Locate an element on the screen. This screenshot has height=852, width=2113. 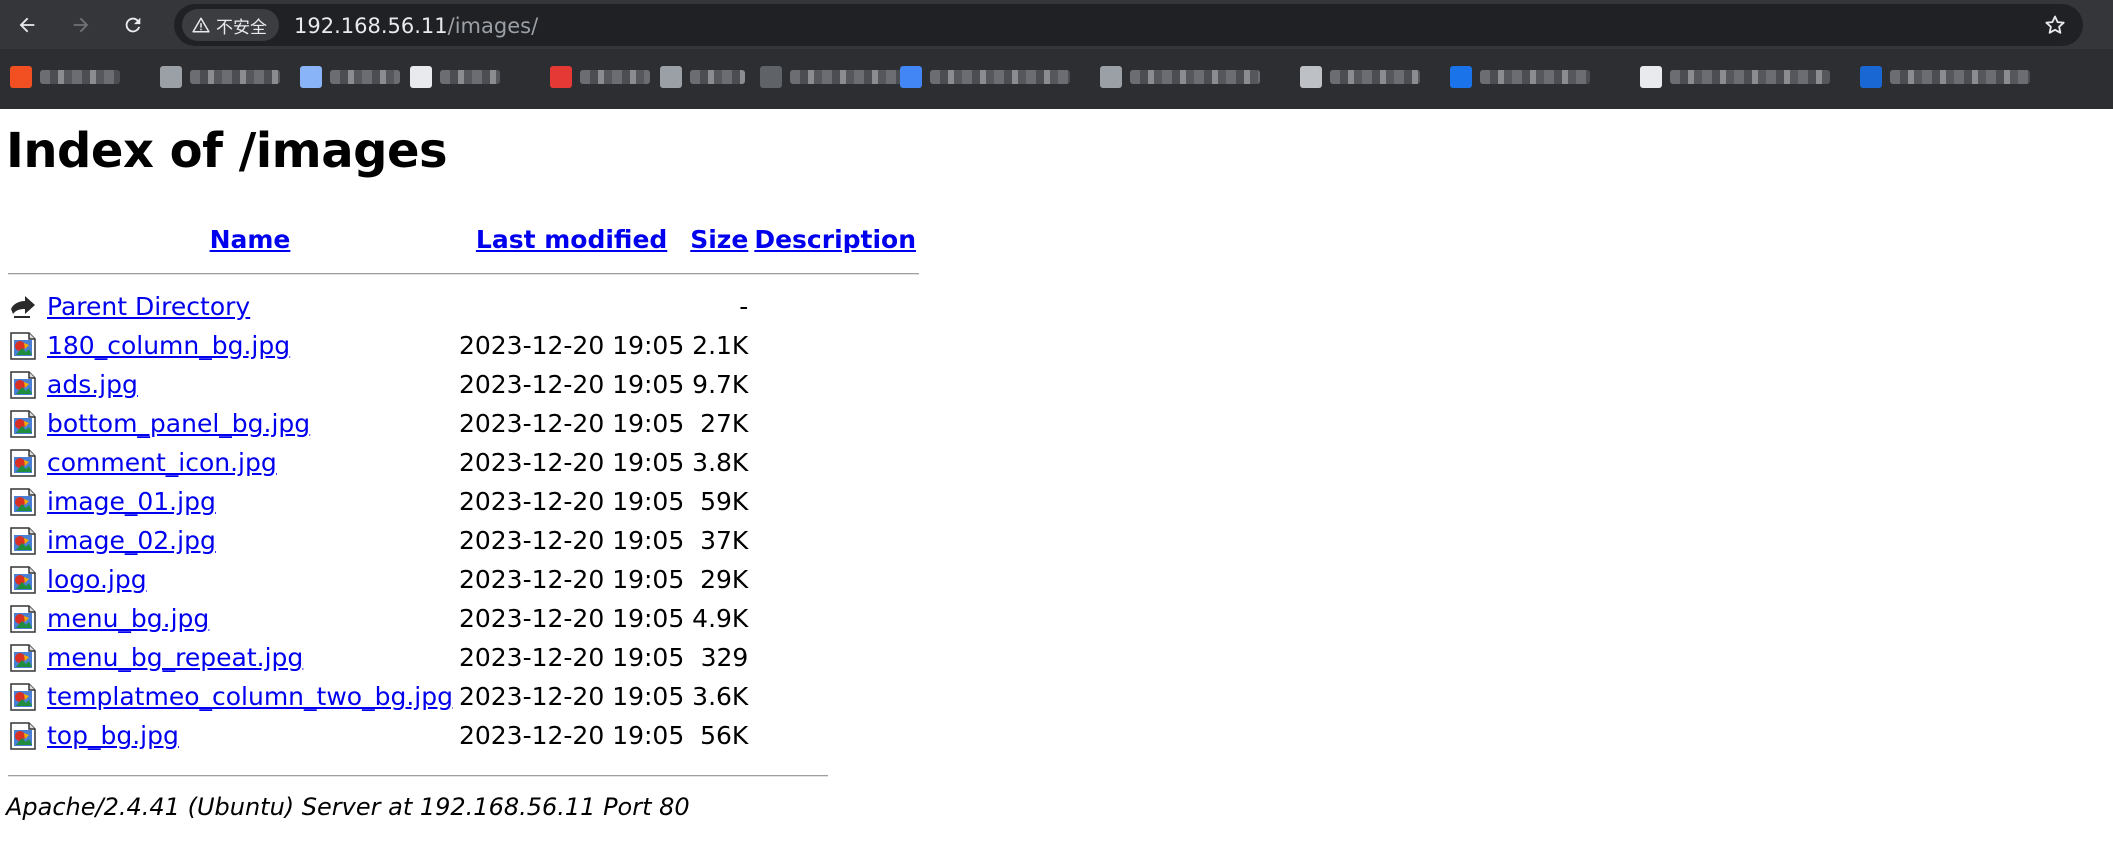
parent-description-cell is located at coordinates (835, 306).